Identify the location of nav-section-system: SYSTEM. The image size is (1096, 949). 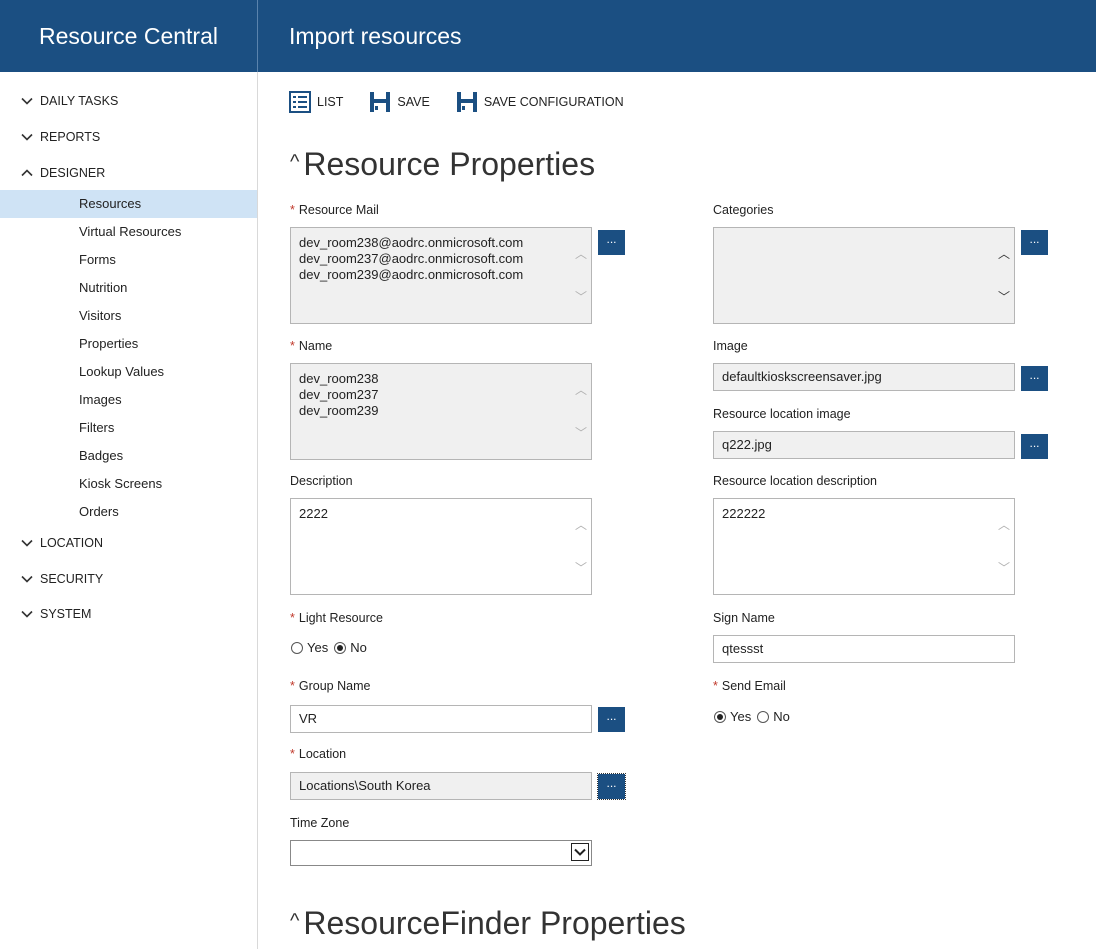
(55, 614).